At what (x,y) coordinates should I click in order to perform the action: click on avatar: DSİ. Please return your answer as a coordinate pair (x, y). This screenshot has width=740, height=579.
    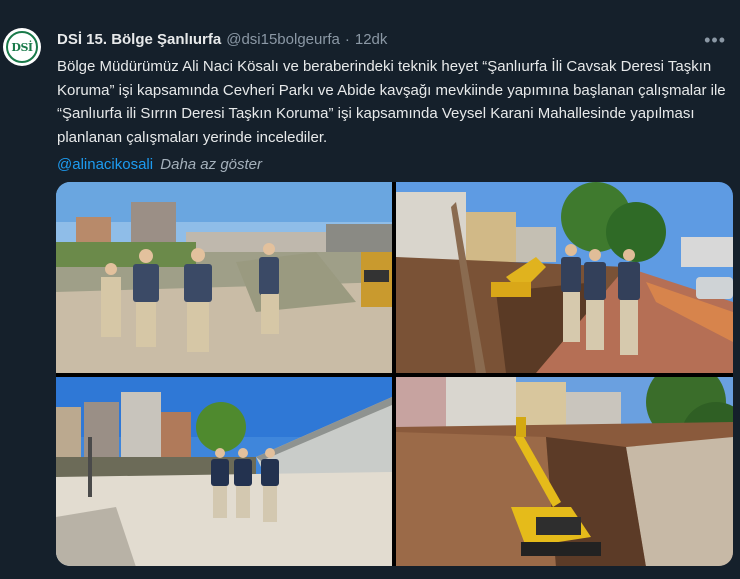
    Looking at the image, I should click on (22, 47).